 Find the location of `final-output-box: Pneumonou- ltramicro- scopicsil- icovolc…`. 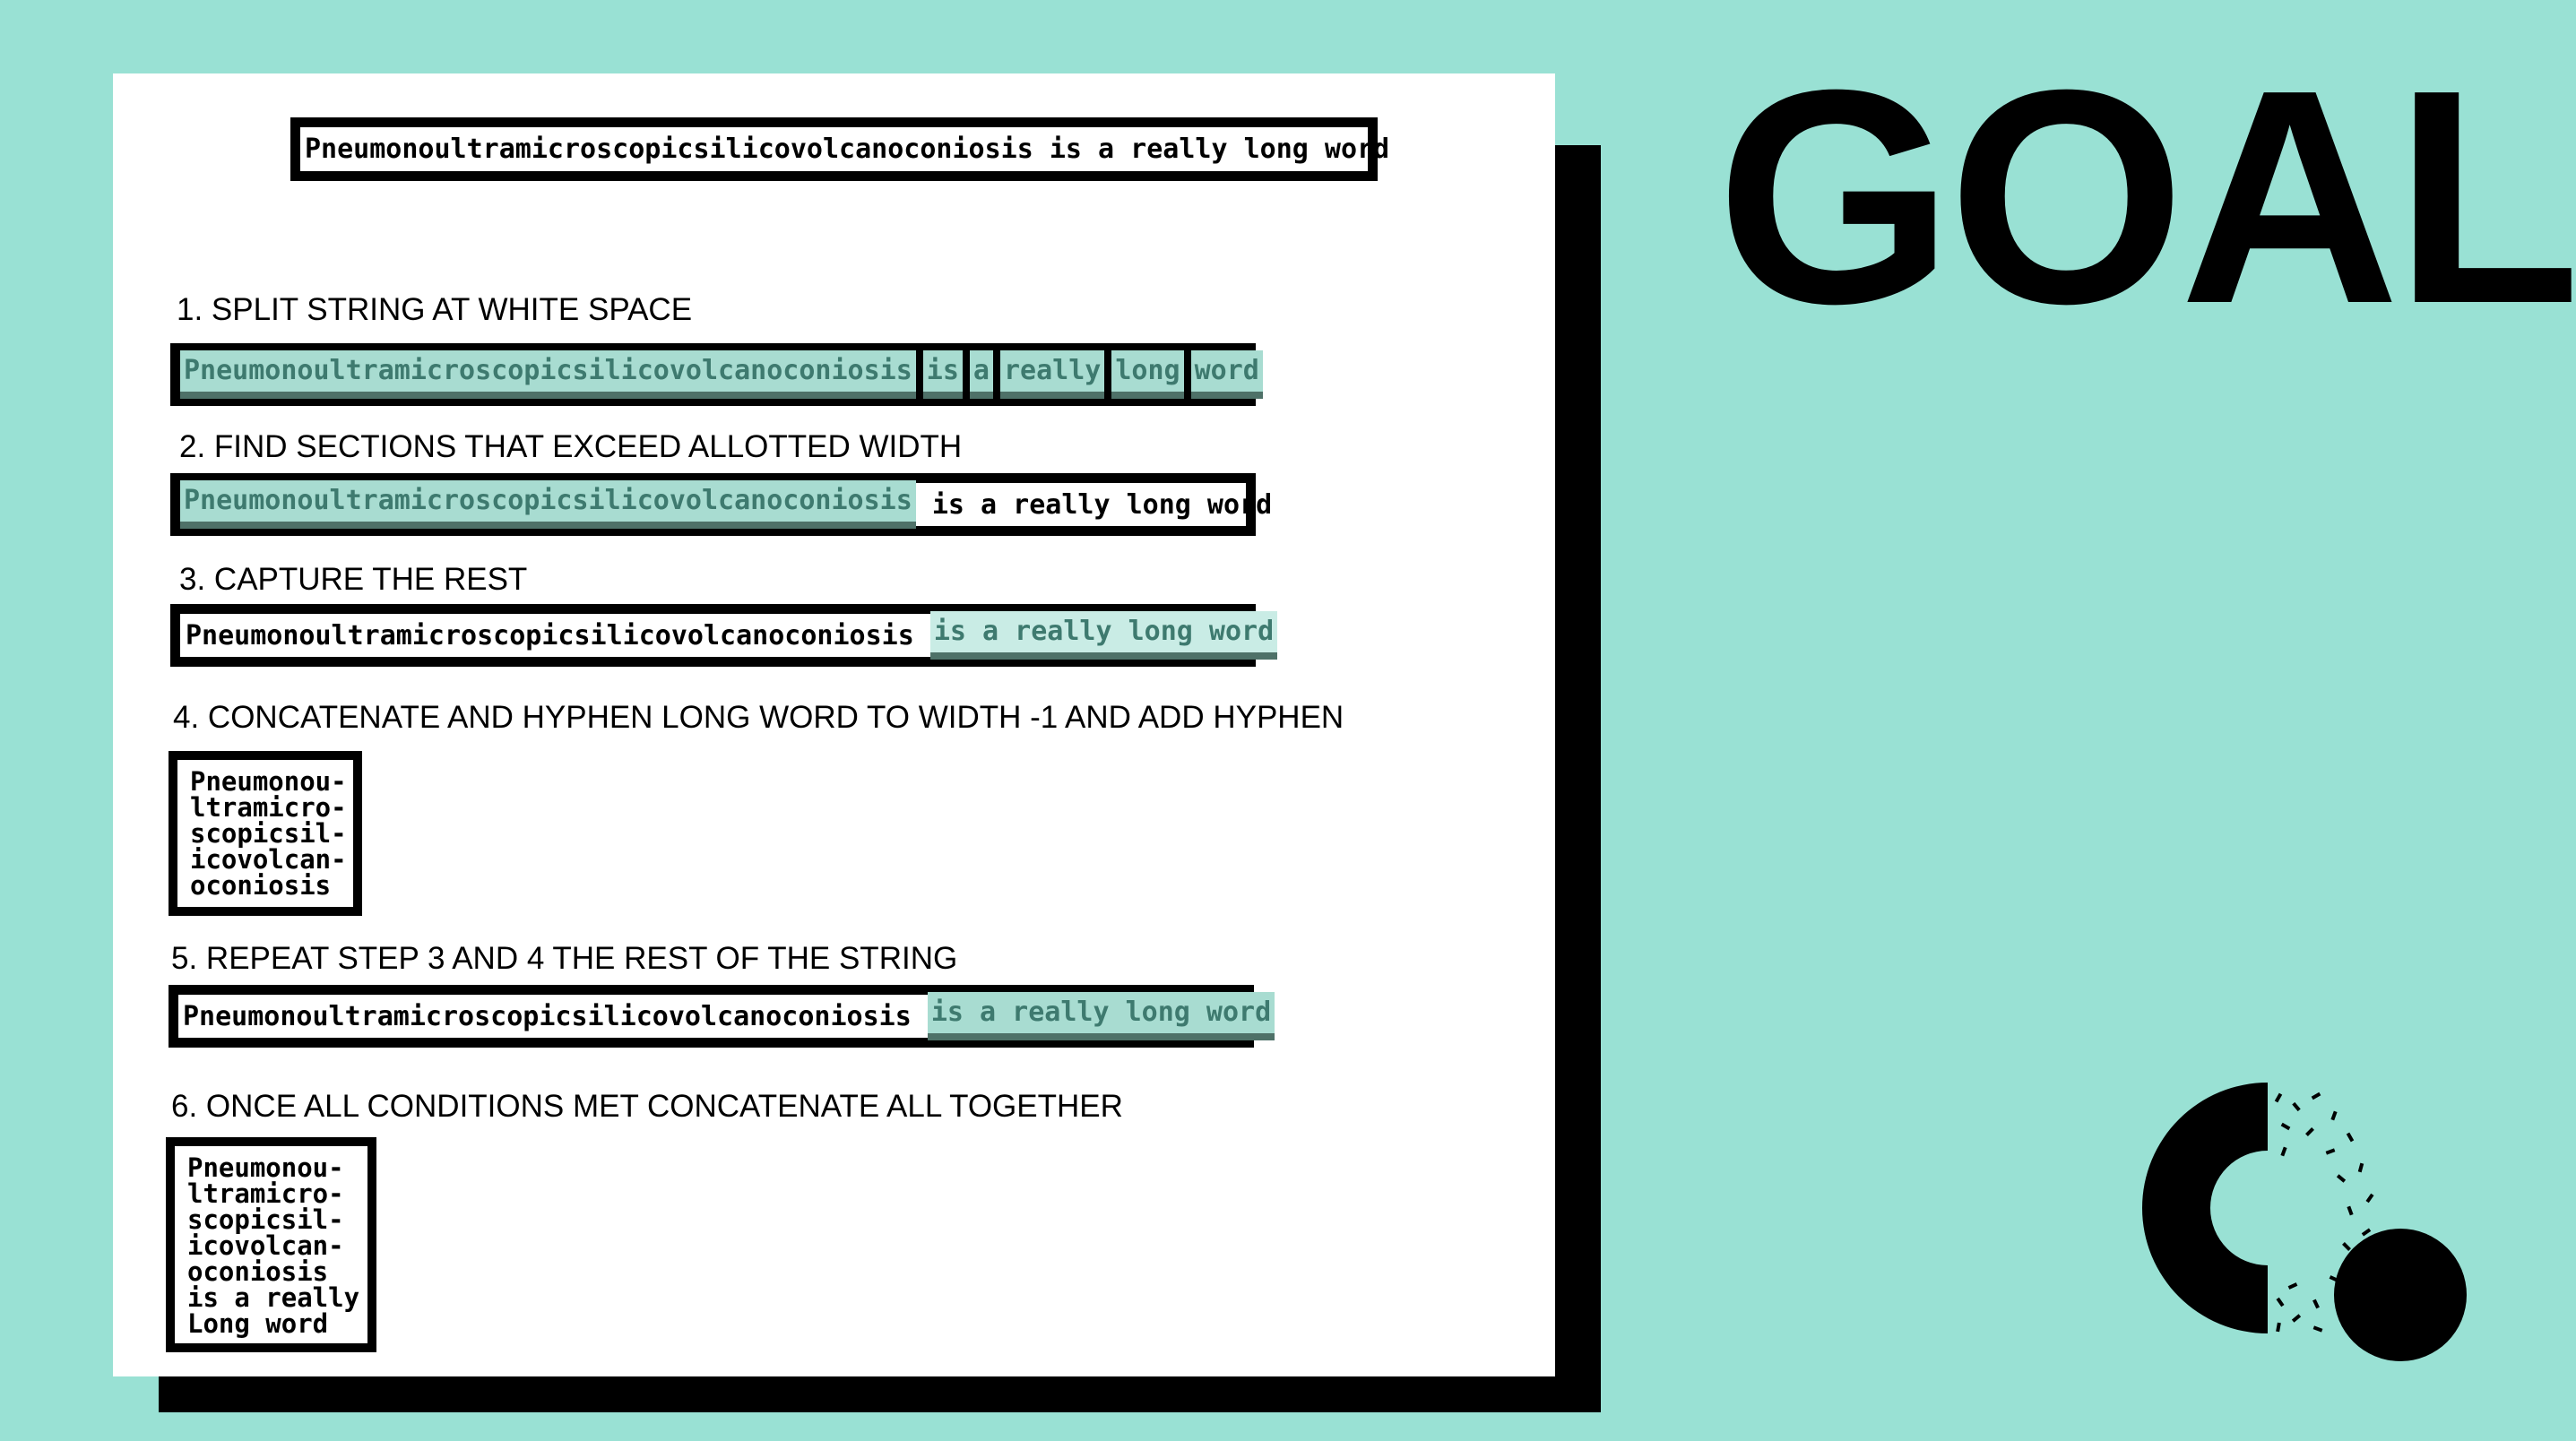

final-output-box: Pneumonou- ltramicro- scopicsil- icovolc… is located at coordinates (271, 1244).